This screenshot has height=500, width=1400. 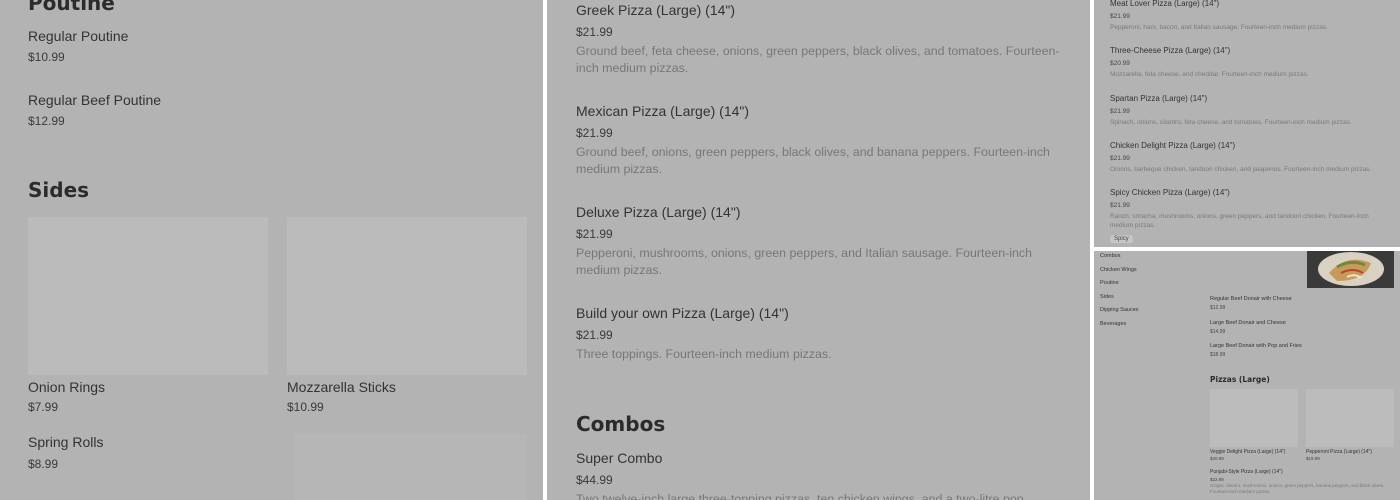 I want to click on menu-card-mozzarella-sticks: Mozzarella Sticks $10.99, so click(x=407, y=317).